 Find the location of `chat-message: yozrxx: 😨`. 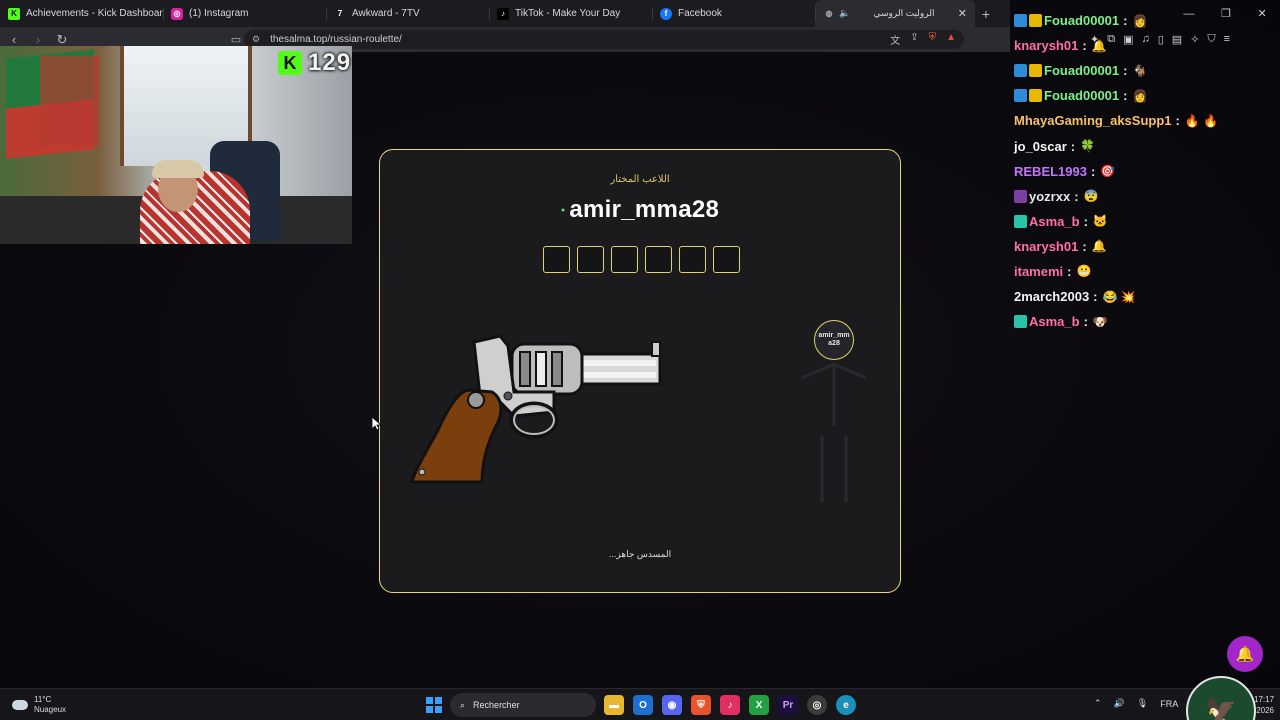

chat-message: yozrxx: 😨 is located at coordinates (1147, 196).